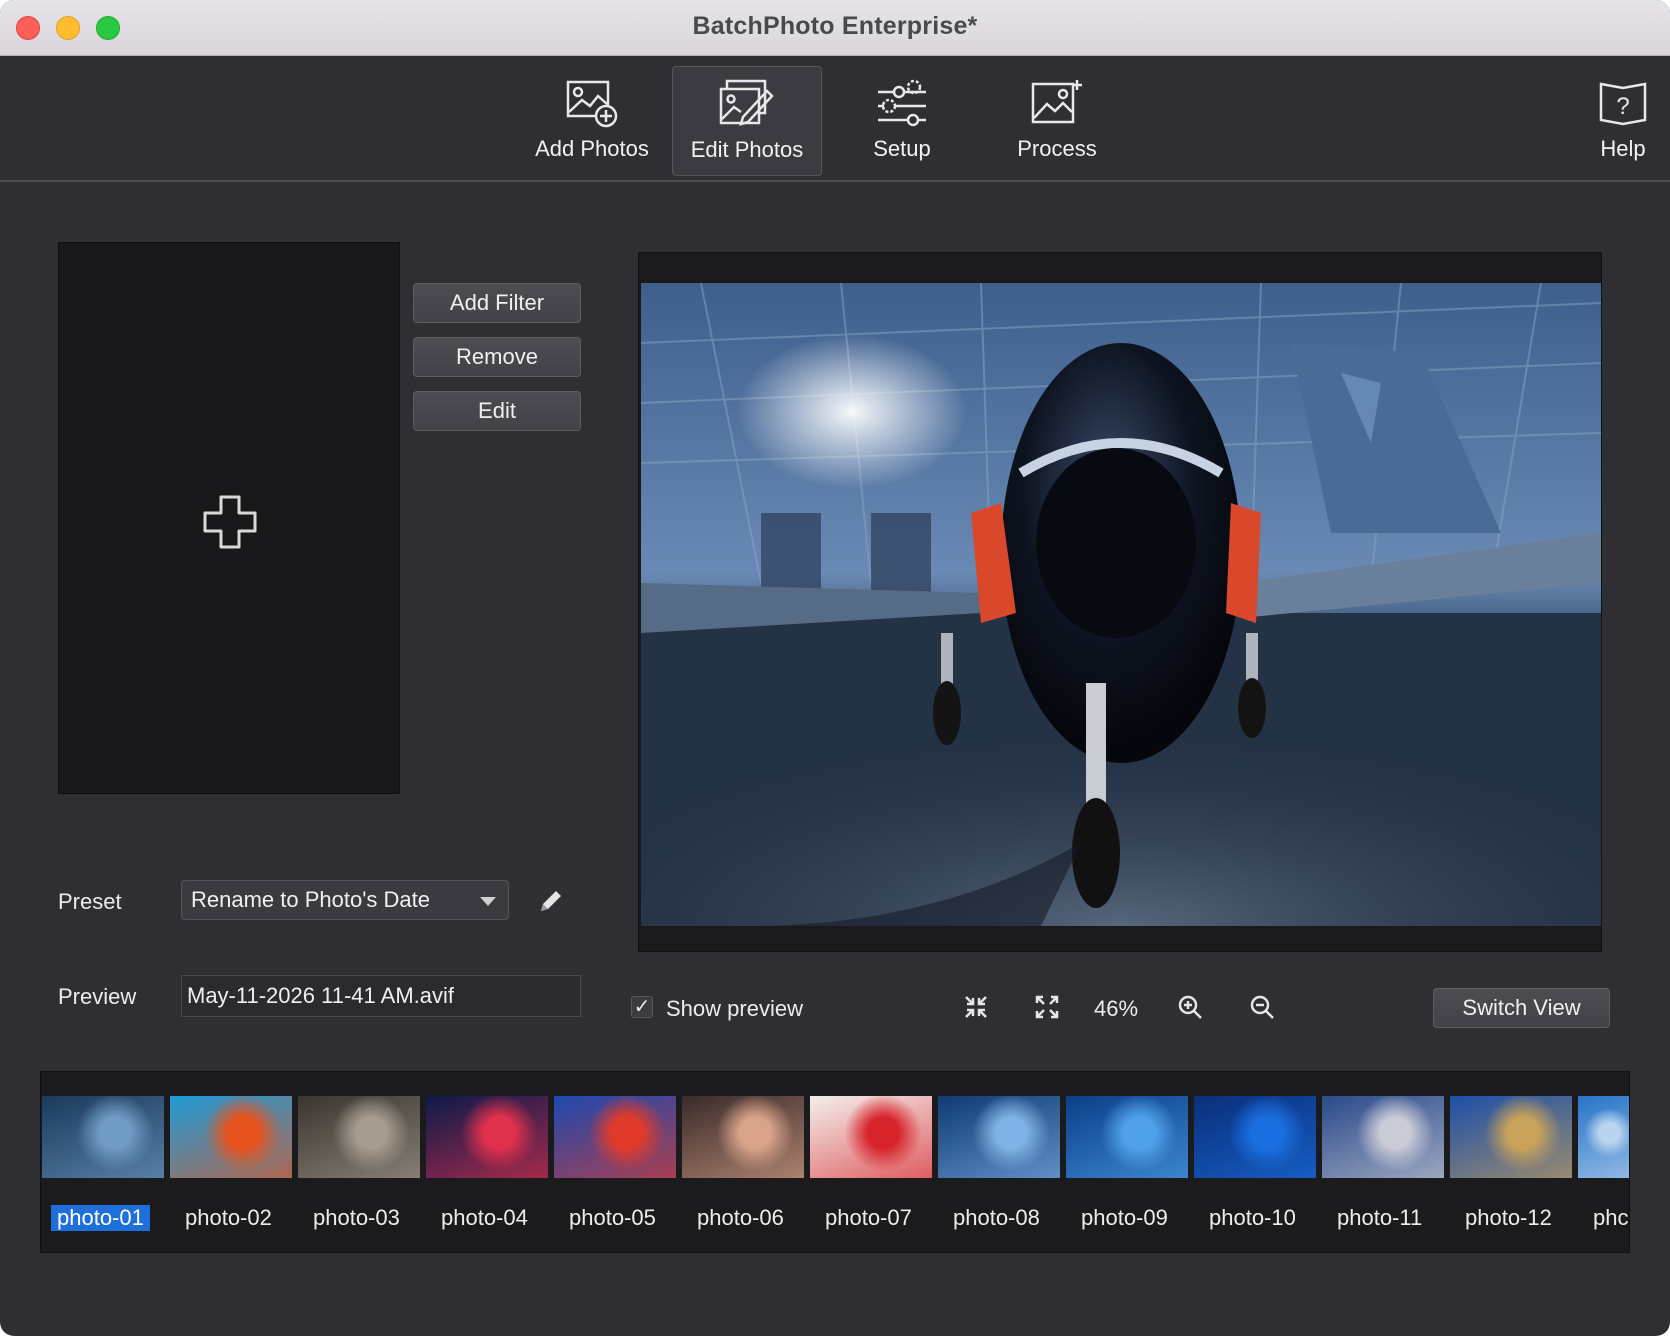 The width and height of the screenshot is (1670, 1336). I want to click on preset-dropdown: Rename to Photo's Date, so click(345, 900).